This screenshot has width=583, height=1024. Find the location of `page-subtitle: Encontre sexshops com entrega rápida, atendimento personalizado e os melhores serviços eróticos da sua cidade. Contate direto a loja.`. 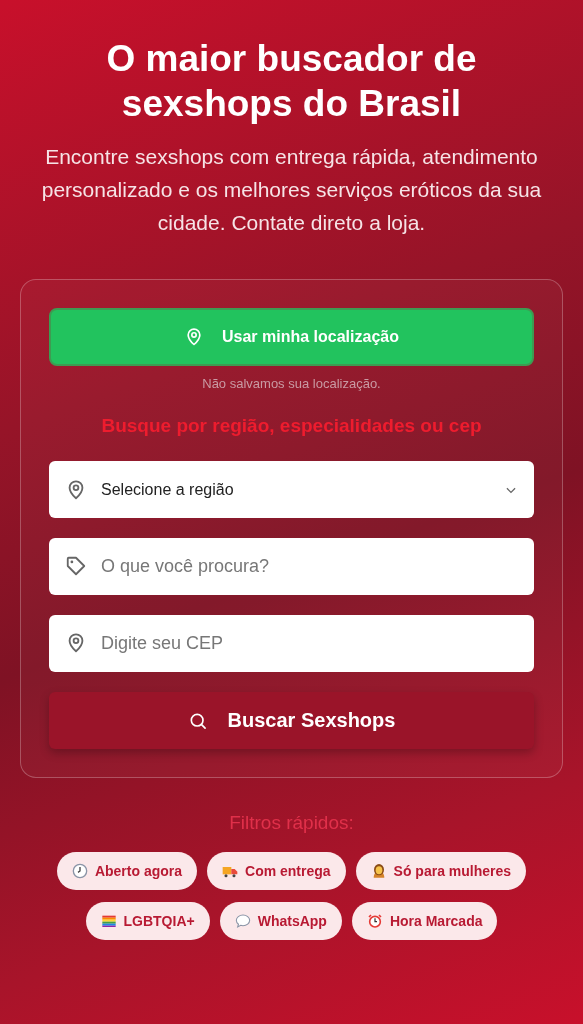

page-subtitle: Encontre sexshops com entrega rápida, atendimento personalizado e os melhores serviços eróticos da sua cidade. Contate direto a loja. is located at coordinates (291, 190).